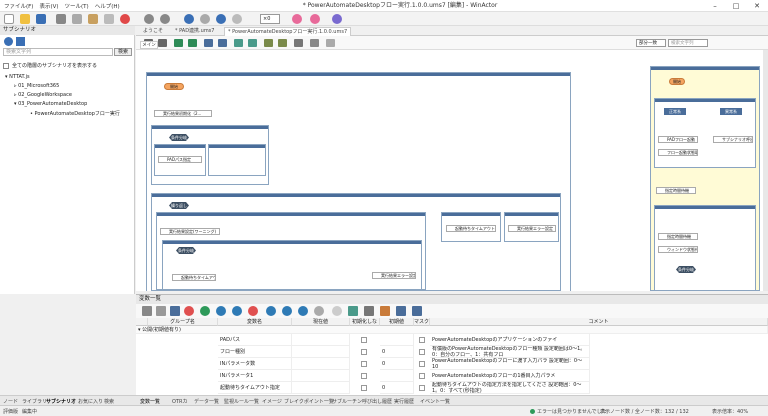 The width and height of the screenshot is (768, 416). Describe the element at coordinates (6, 65) in the screenshot. I see `show-all-checkbox` at that location.